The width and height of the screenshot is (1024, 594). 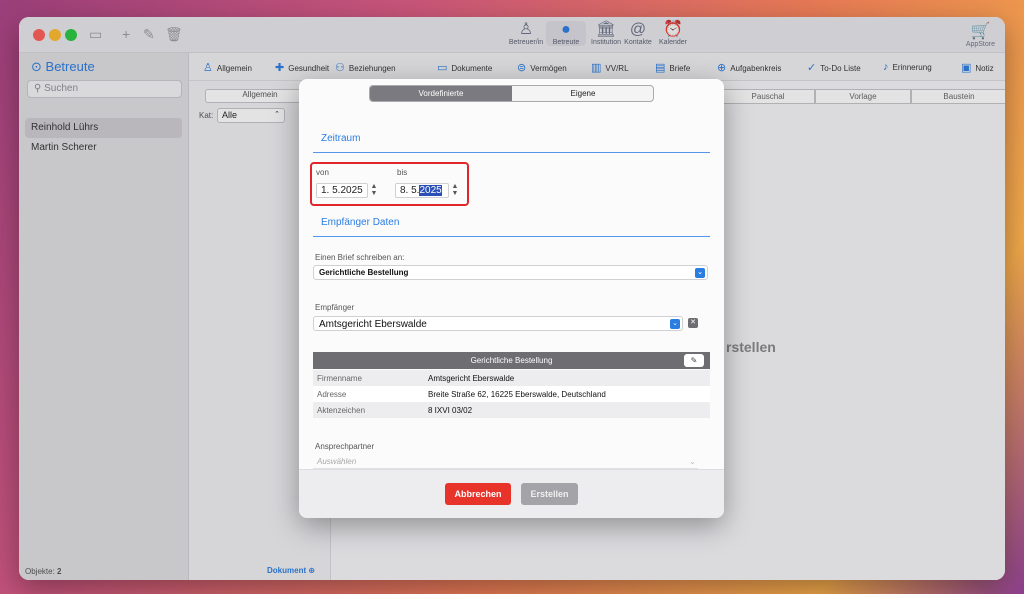 I want to click on recipient-select: Amtsgericht Eberswalde ⌄, so click(x=498, y=323).